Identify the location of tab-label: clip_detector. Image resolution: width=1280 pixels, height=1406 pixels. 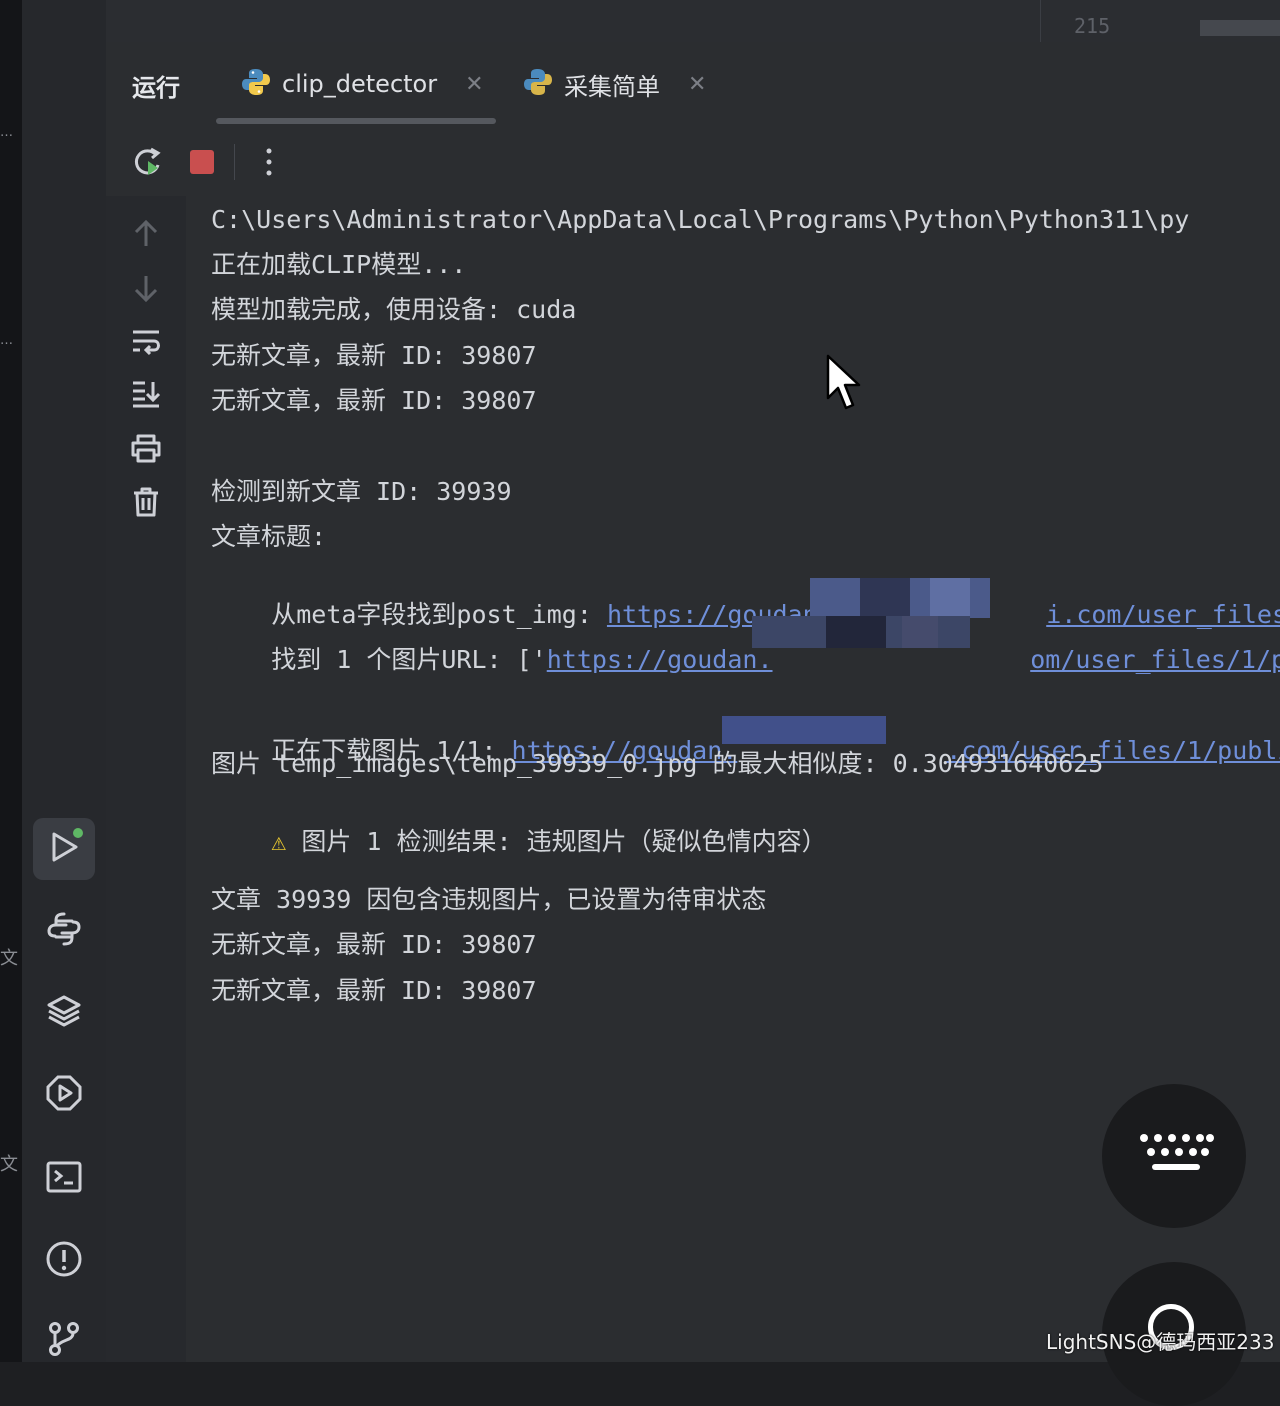
(360, 84).